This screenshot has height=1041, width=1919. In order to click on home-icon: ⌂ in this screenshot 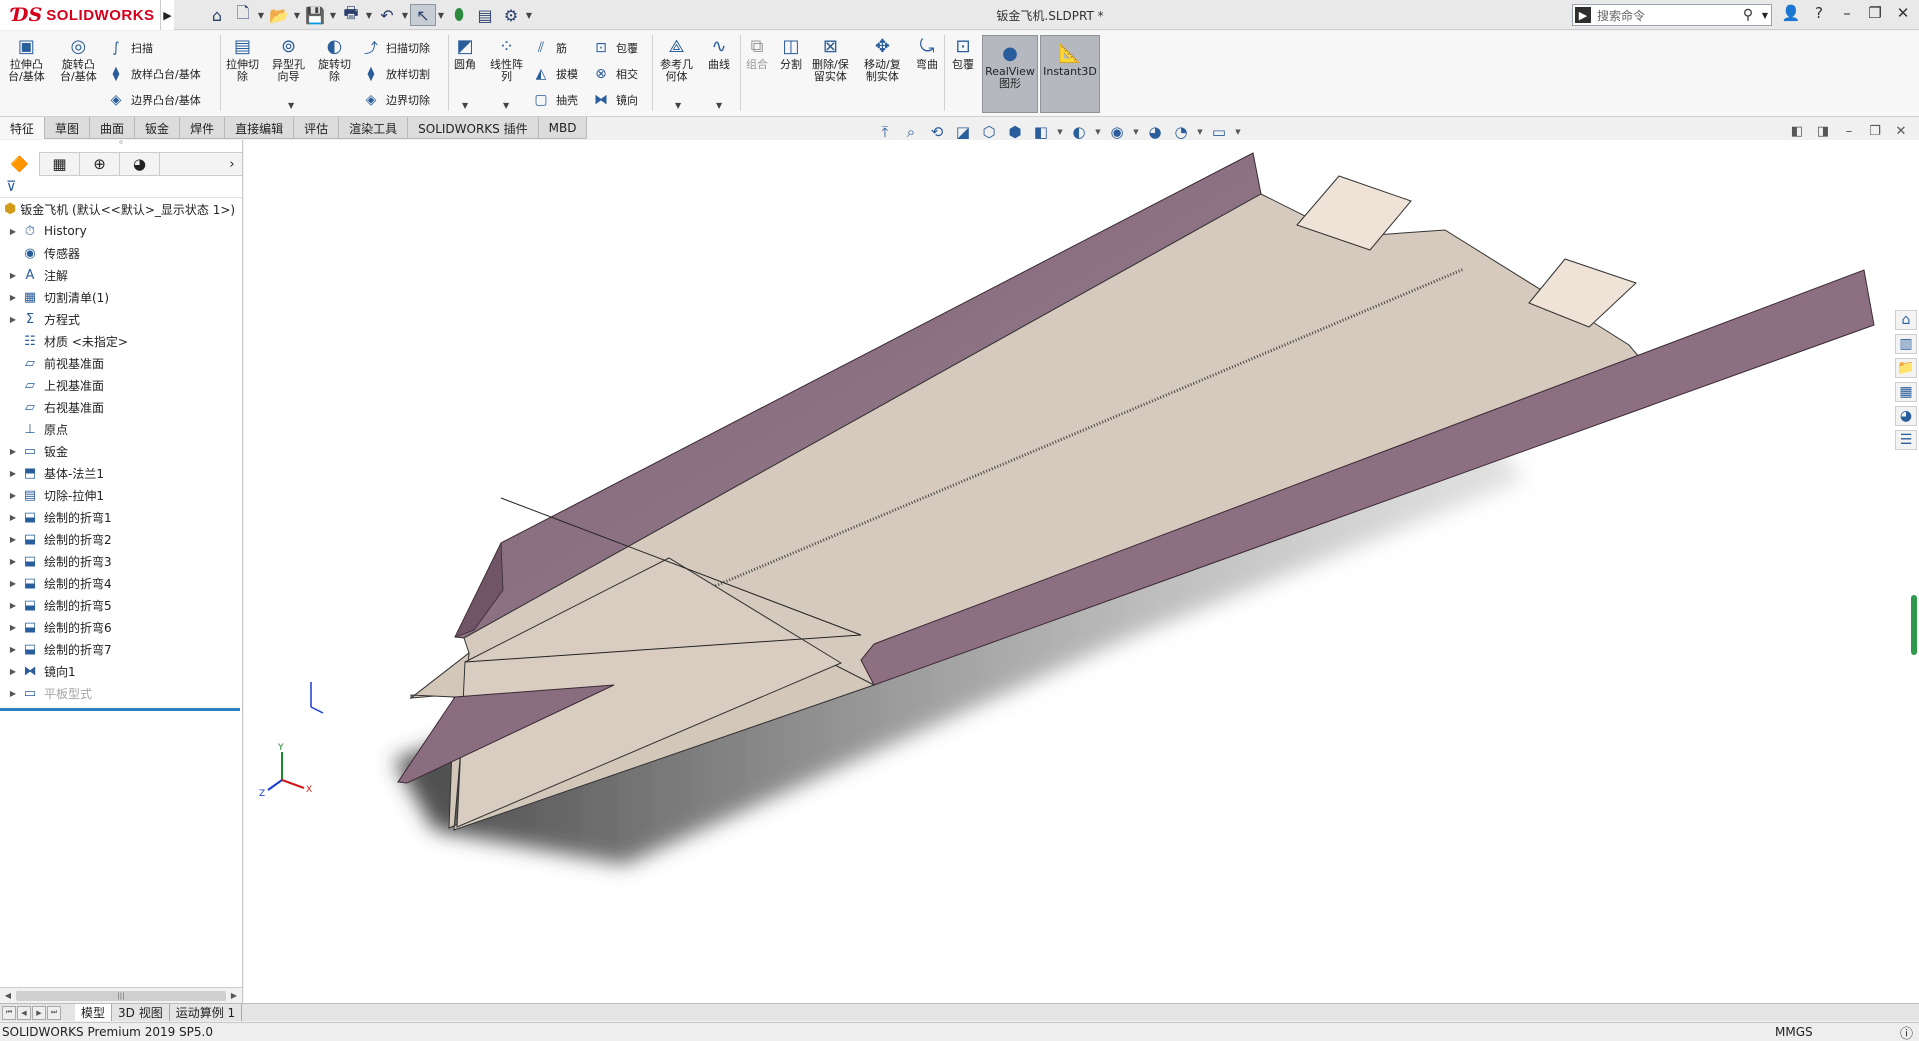, I will do `click(217, 15)`.